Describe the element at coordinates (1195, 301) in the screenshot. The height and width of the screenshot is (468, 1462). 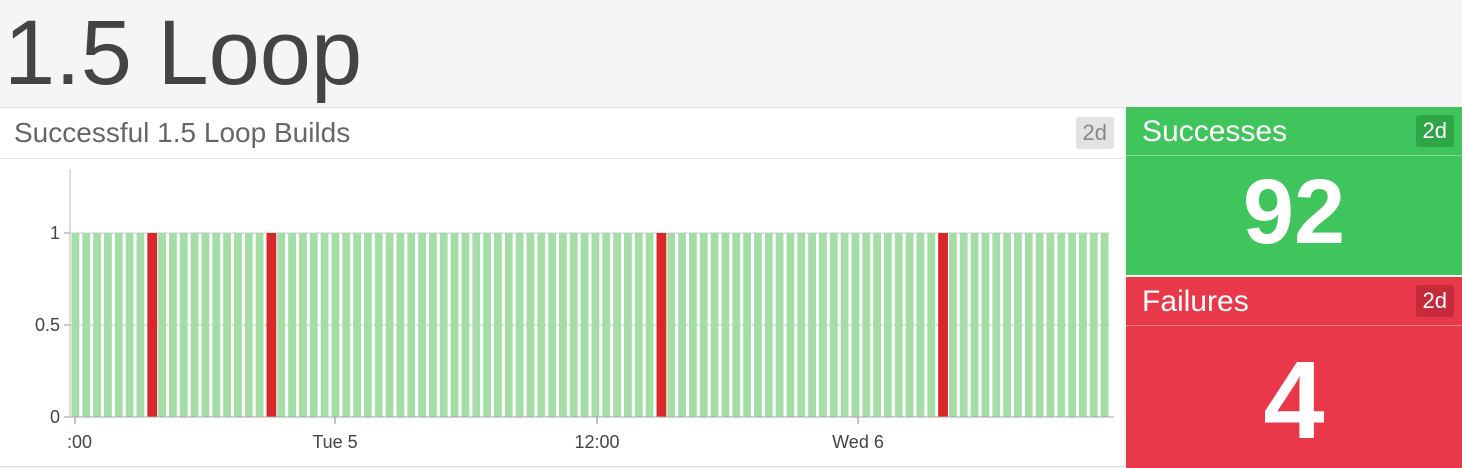
I see `failures-label: Failures` at that location.